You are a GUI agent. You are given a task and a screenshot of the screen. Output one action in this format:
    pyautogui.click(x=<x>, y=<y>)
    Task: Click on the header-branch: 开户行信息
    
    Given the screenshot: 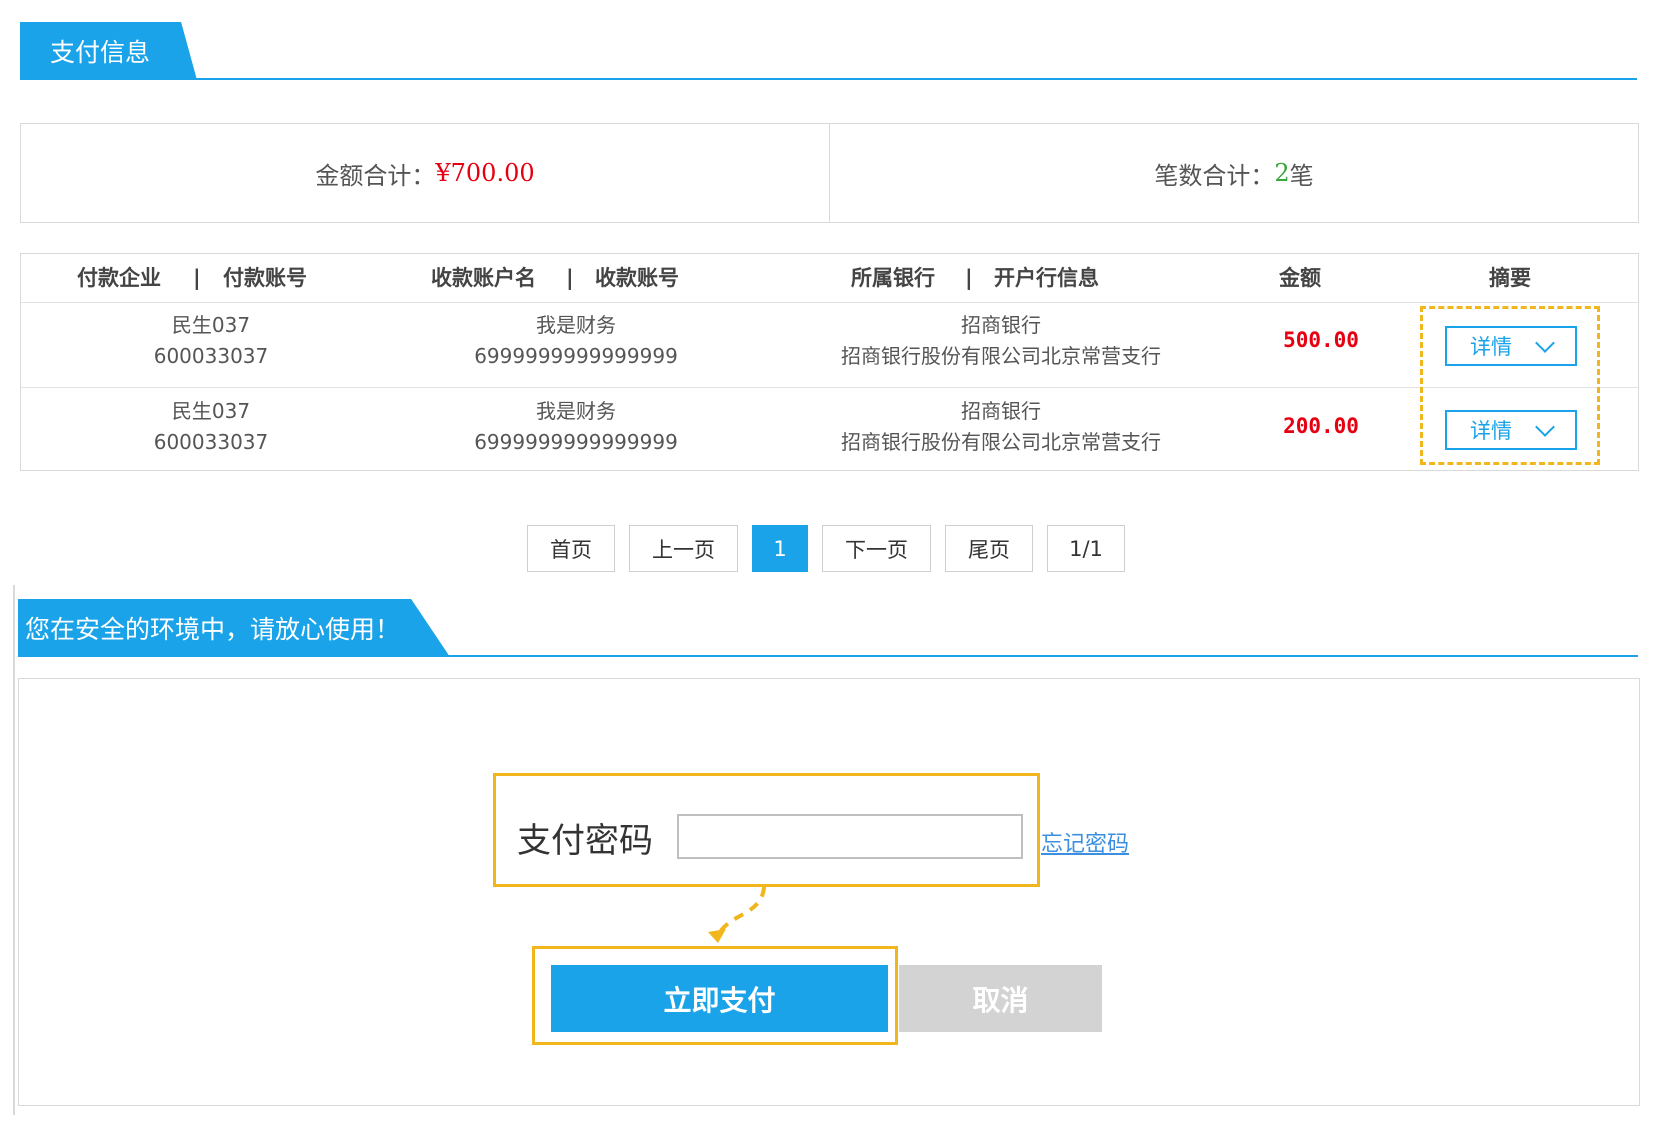 What is the action you would take?
    pyautogui.click(x=1046, y=278)
    